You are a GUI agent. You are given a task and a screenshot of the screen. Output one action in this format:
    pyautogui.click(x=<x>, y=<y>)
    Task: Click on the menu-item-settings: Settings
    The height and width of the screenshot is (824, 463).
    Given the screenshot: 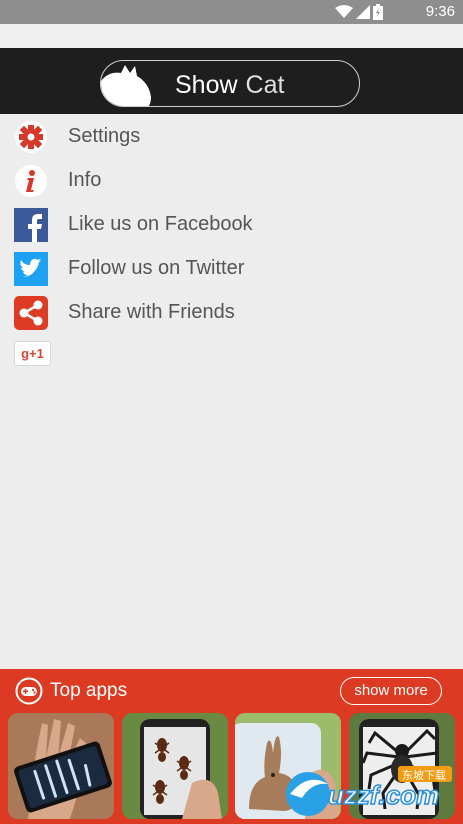 What is the action you would take?
    pyautogui.click(x=231, y=137)
    